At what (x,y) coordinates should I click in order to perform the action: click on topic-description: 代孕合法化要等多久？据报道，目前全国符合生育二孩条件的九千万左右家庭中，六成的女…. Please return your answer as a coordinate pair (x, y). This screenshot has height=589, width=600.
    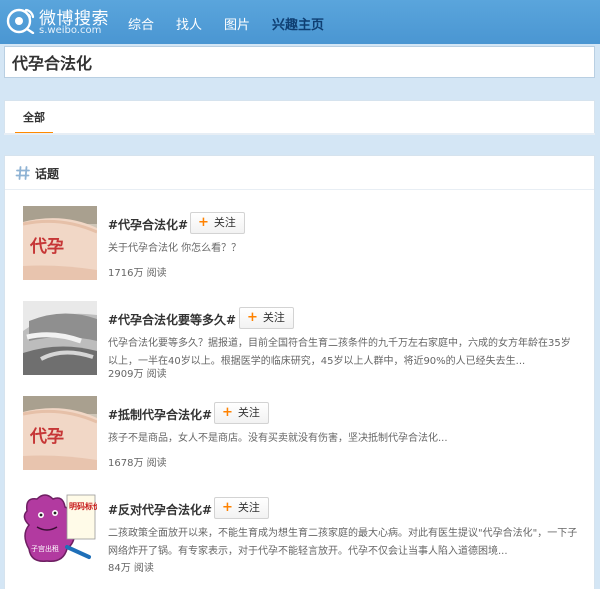
    Looking at the image, I should click on (339, 352).